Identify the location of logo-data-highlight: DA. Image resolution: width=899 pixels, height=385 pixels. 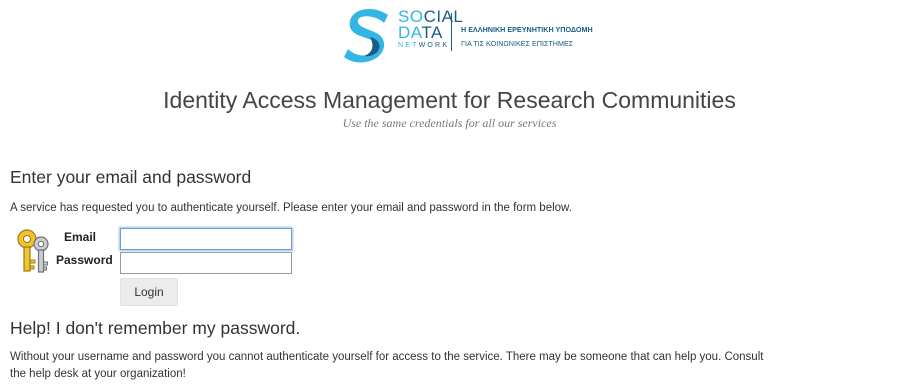
(410, 32).